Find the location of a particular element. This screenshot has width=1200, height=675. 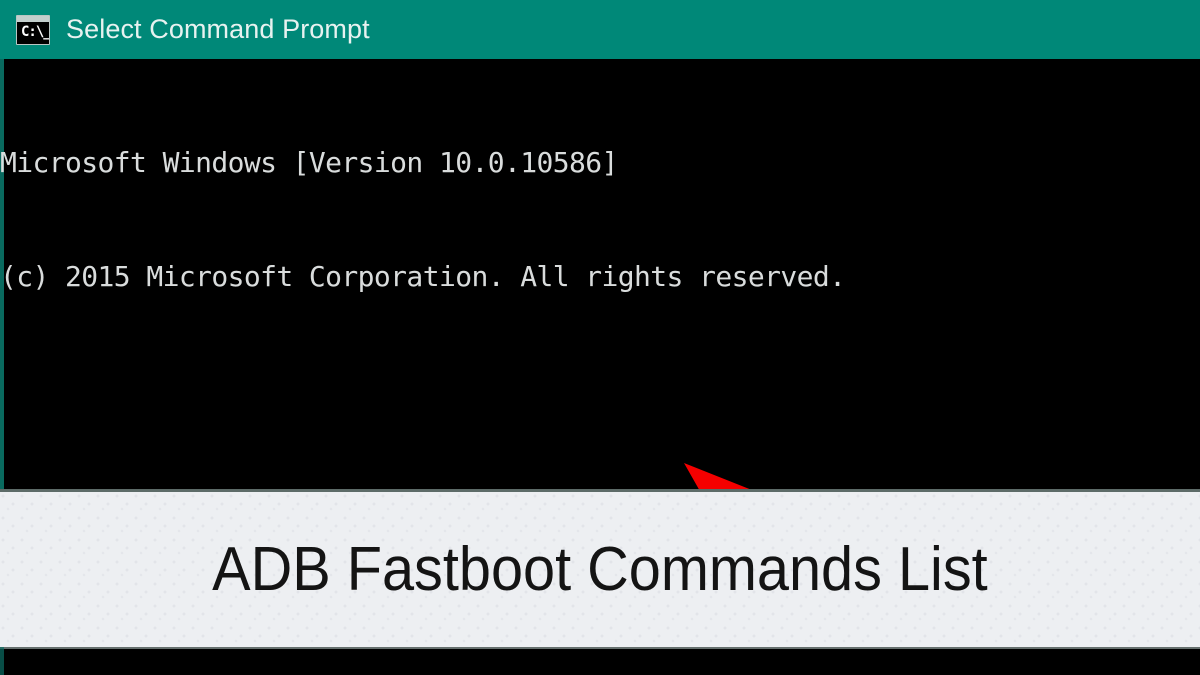

command-prompt-icon-glyph: C:\_ is located at coordinates (35, 31).